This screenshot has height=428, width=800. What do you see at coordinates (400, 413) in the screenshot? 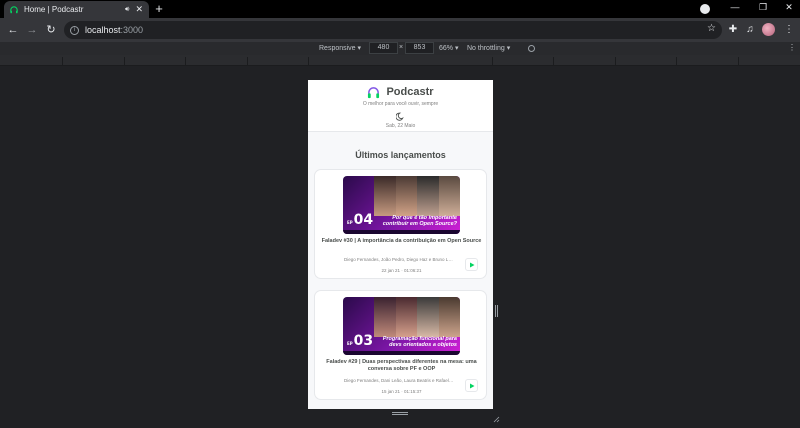
I see `viewport-bottom-resize-handle` at bounding box center [400, 413].